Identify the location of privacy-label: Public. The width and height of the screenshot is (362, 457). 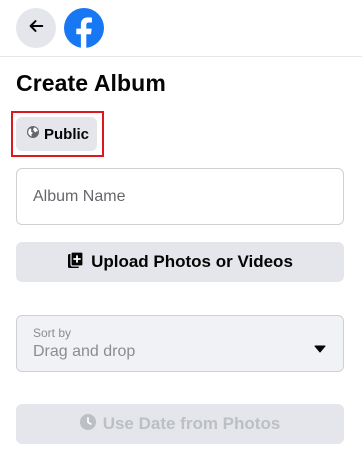
(67, 134).